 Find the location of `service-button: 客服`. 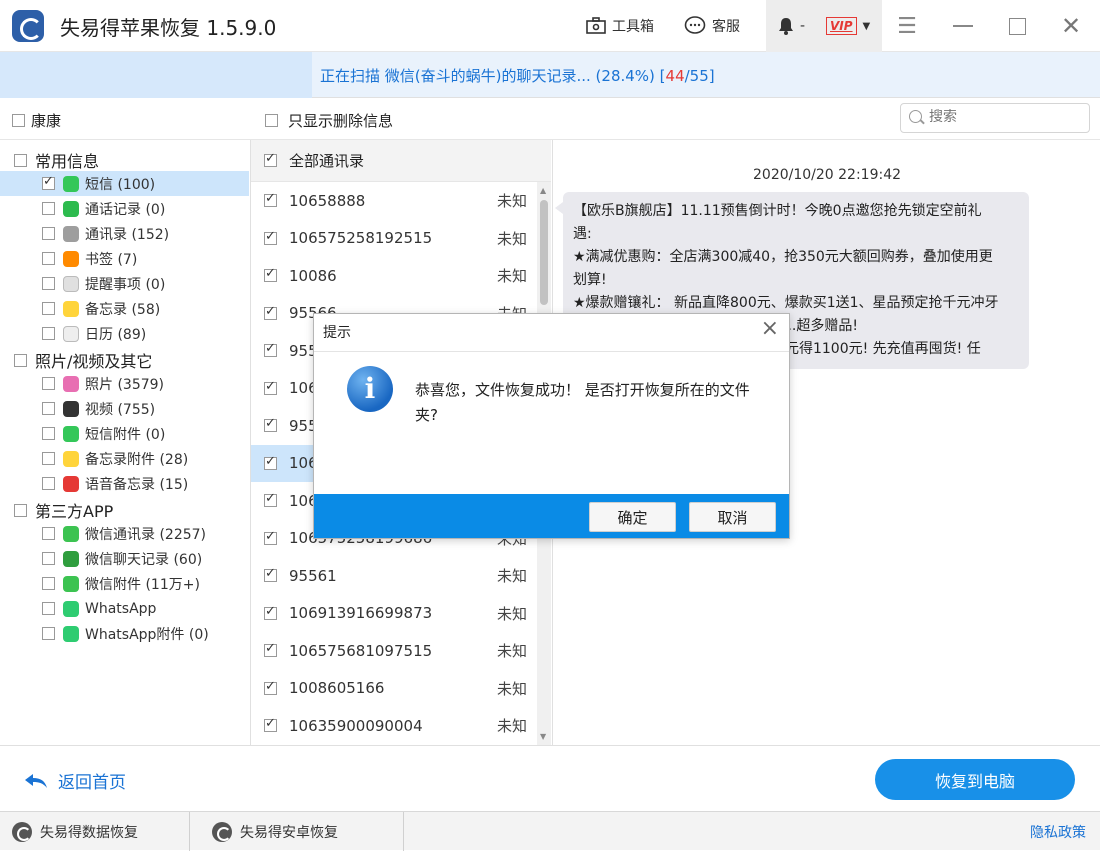

service-button: 客服 is located at coordinates (712, 26).